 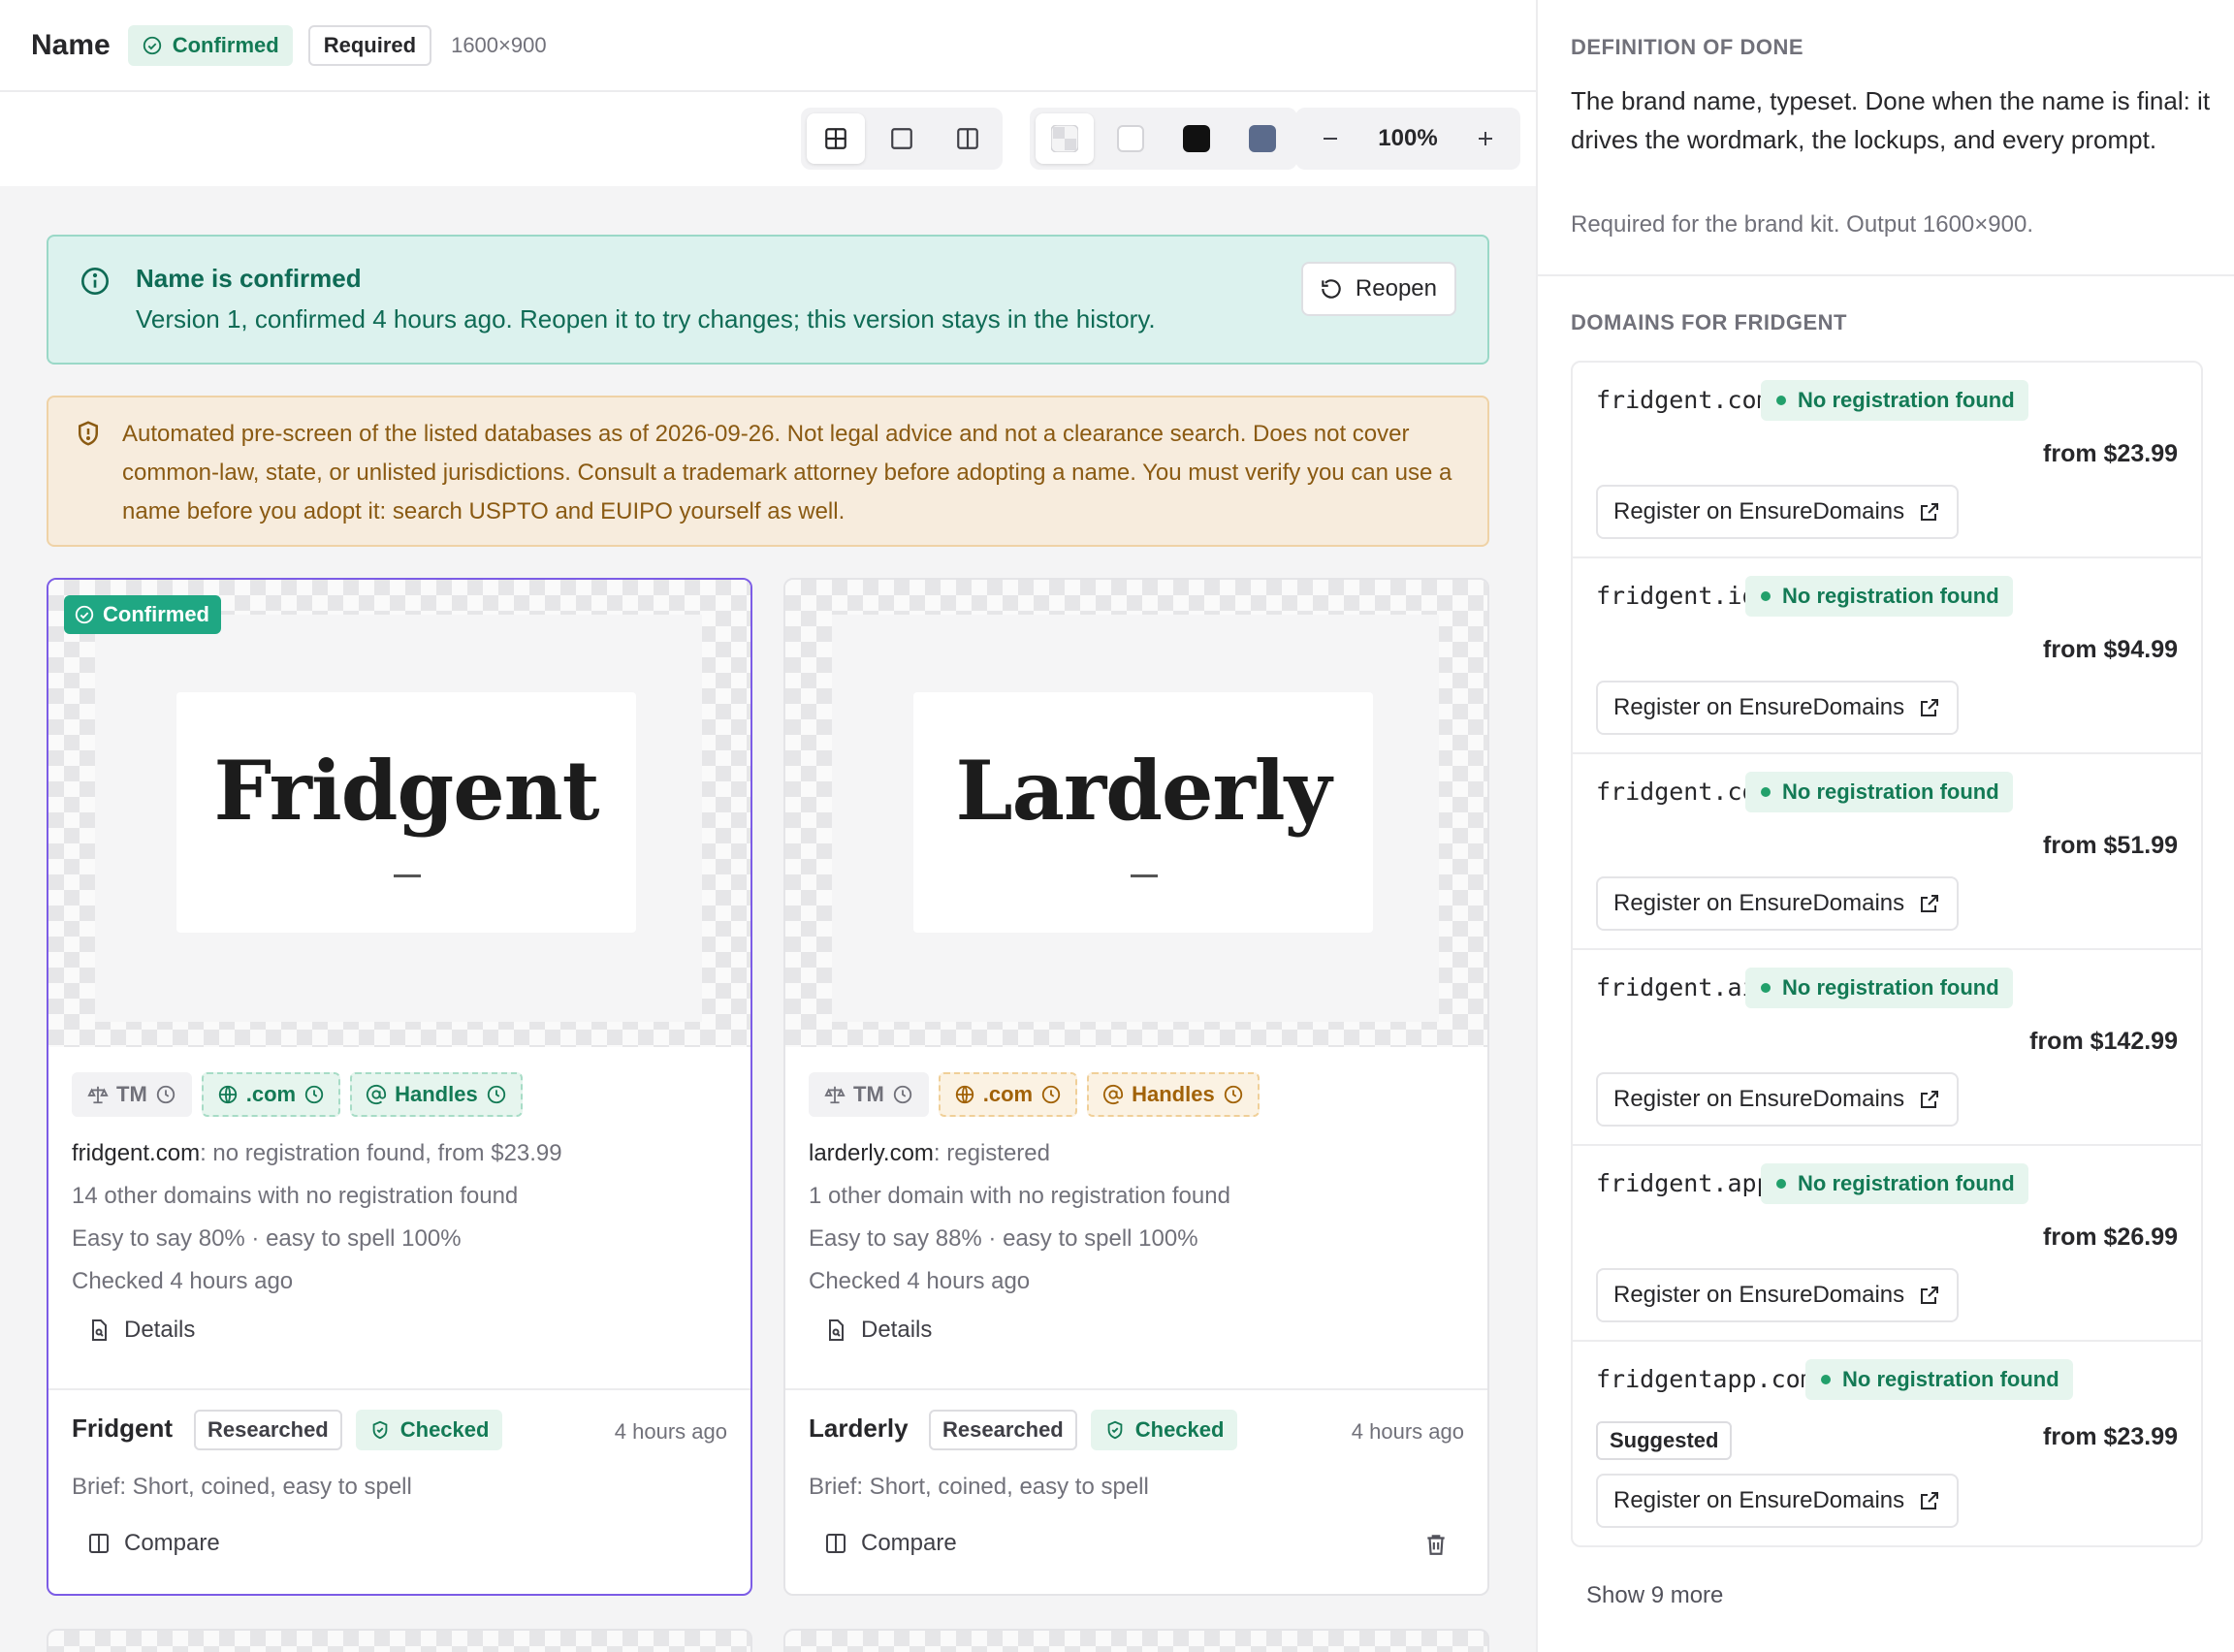 I want to click on delete-button, so click(x=1436, y=1544).